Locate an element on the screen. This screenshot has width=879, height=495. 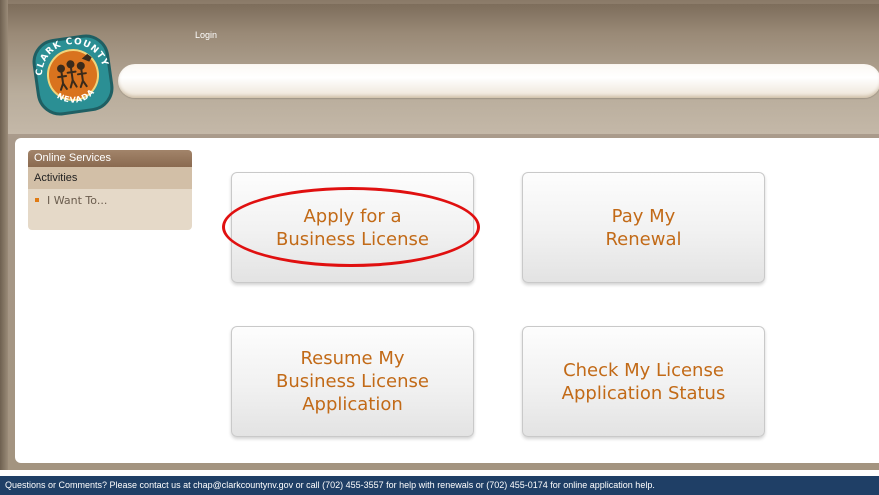
apply-business-license-button: Apply for a Business License is located at coordinates (352, 227).